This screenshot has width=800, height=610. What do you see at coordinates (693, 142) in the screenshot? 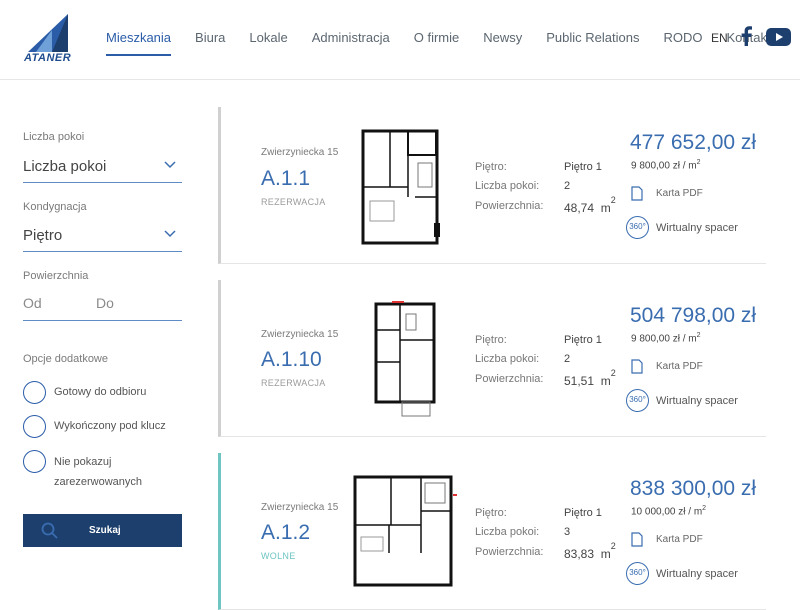
I see `price: 477 652,00 zł` at bounding box center [693, 142].